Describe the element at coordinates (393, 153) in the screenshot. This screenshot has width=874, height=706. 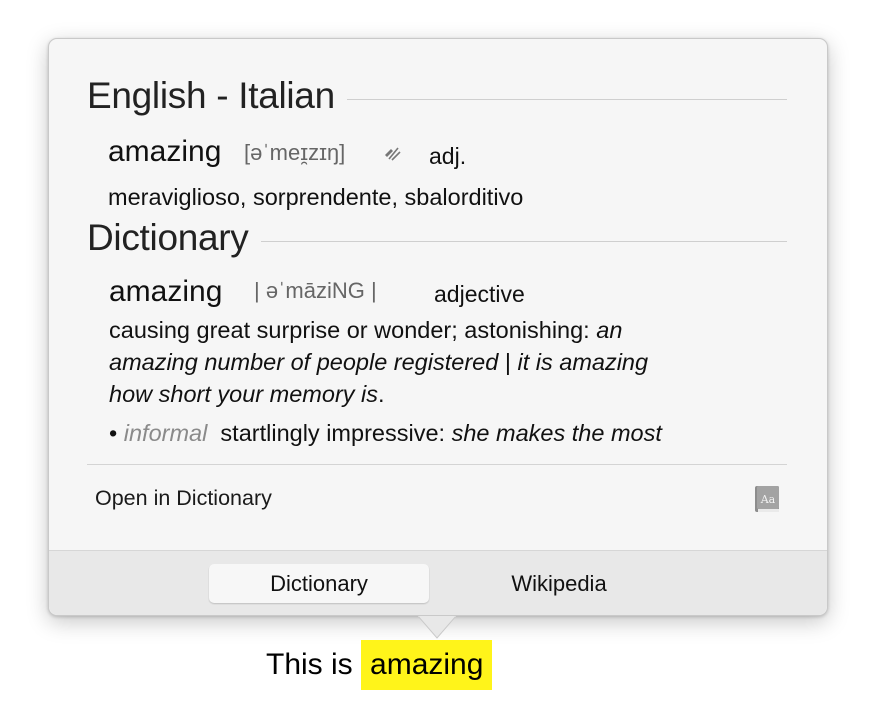
I see `speaker-icon` at that location.